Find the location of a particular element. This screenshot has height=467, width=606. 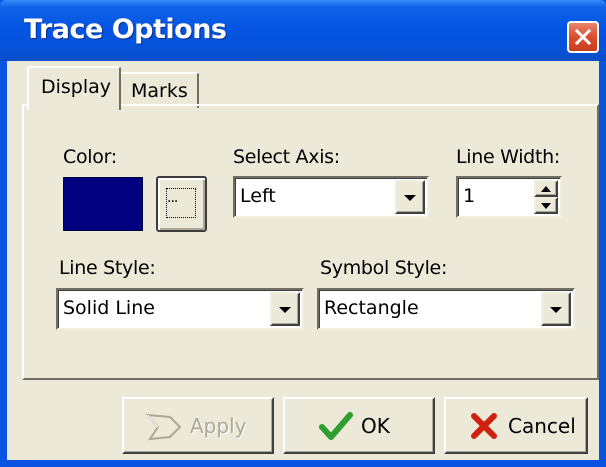

close-icon is located at coordinates (583, 37).